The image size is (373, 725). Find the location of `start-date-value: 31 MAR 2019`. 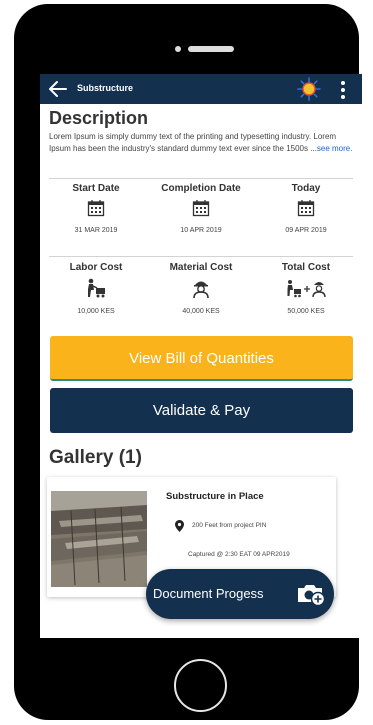

start-date-value: 31 MAR 2019 is located at coordinates (96, 230).